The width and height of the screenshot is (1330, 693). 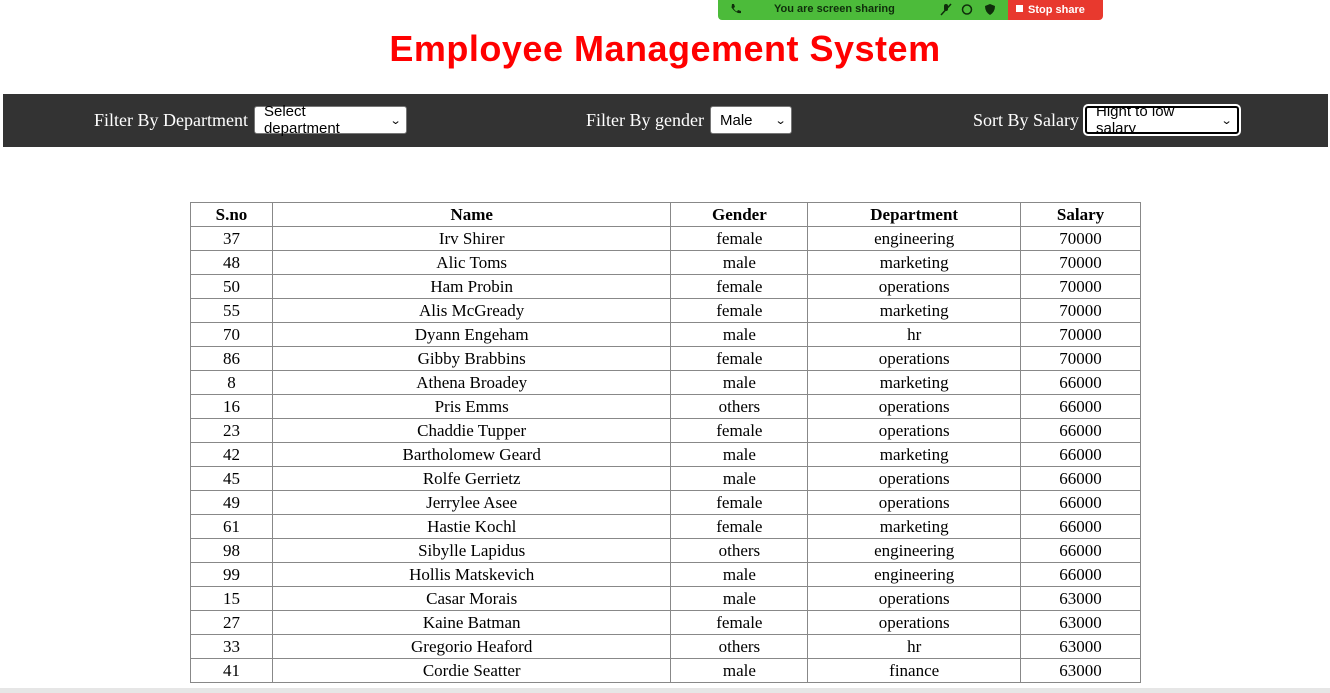 I want to click on cell-sno: 42, so click(x=231, y=454).